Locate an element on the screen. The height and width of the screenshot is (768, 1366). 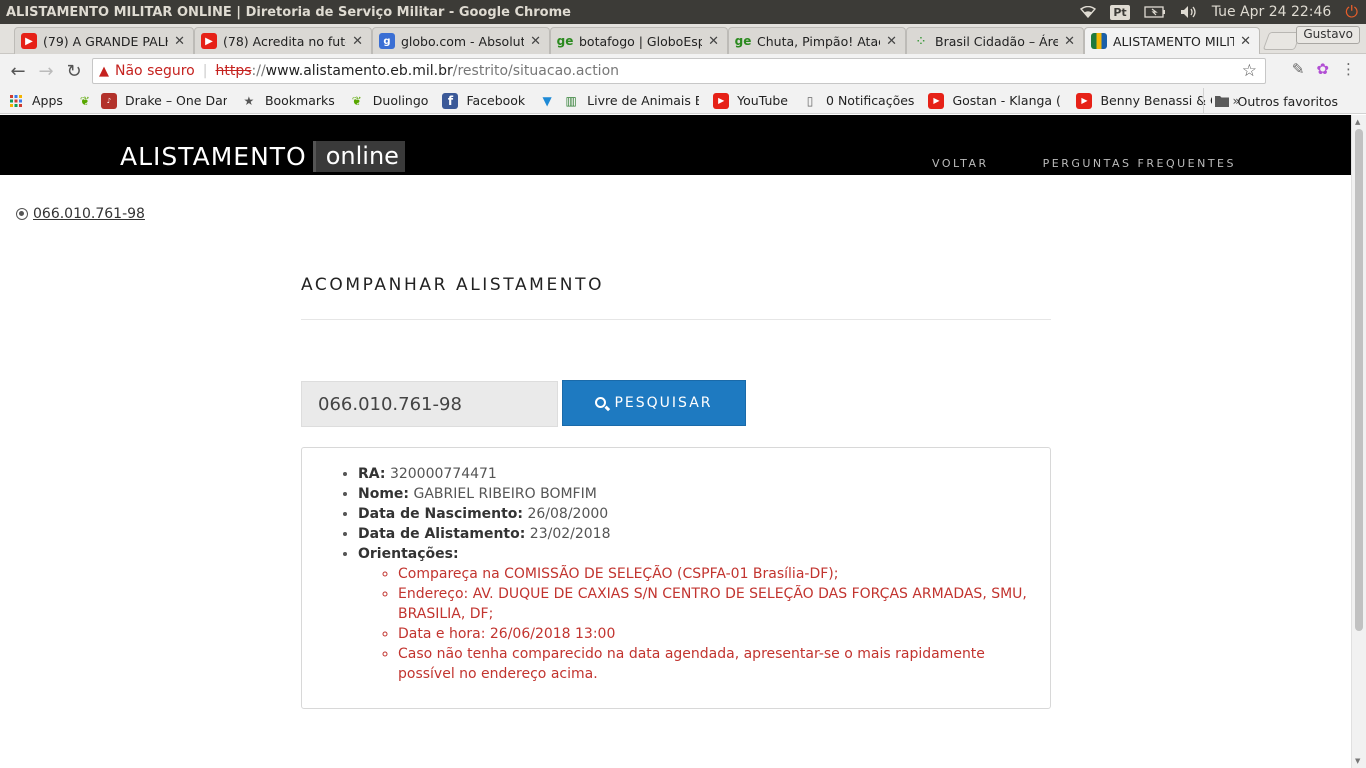
nav-voltar-link: VOLTAR is located at coordinates (960, 163).